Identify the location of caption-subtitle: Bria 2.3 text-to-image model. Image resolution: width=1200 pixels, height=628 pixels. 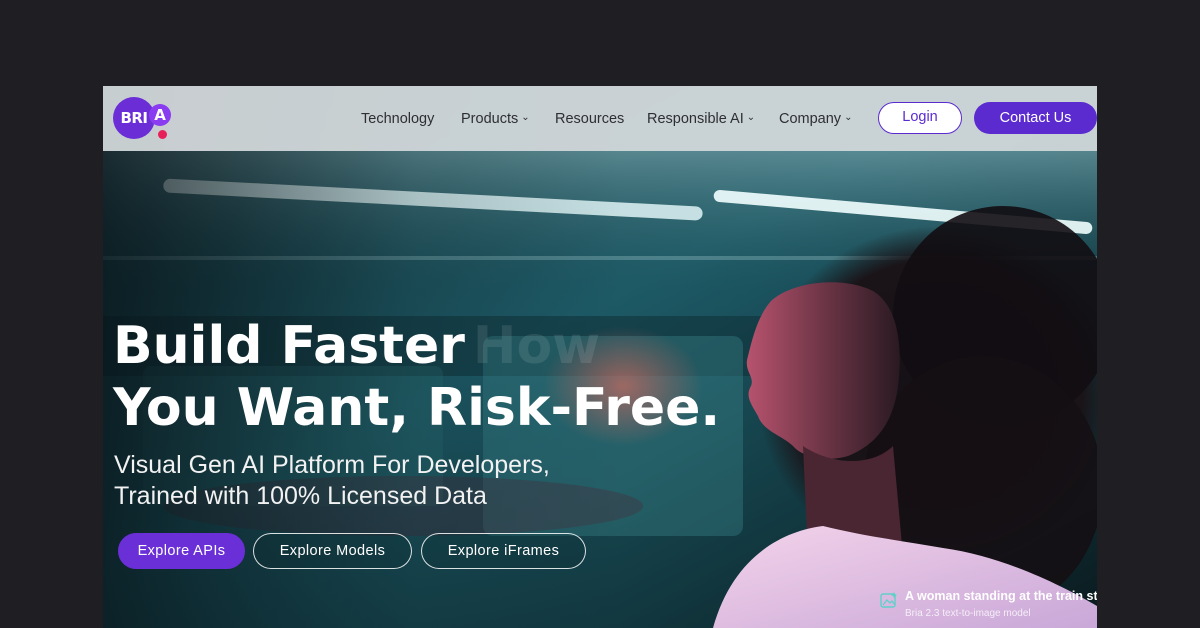
(968, 613).